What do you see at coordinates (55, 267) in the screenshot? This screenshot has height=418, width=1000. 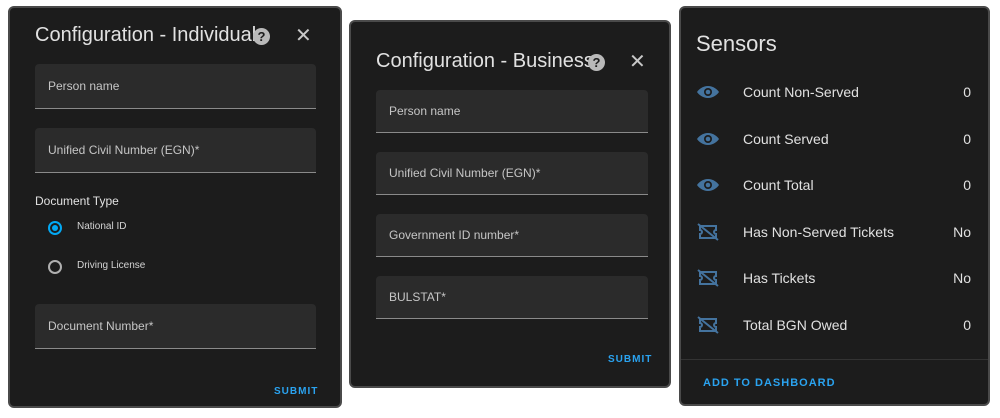 I see `radio-unchecked-icon` at bounding box center [55, 267].